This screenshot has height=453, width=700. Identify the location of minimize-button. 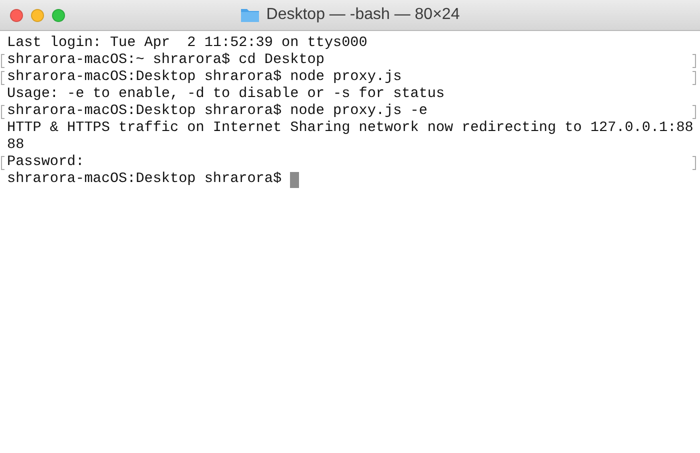
(37, 15).